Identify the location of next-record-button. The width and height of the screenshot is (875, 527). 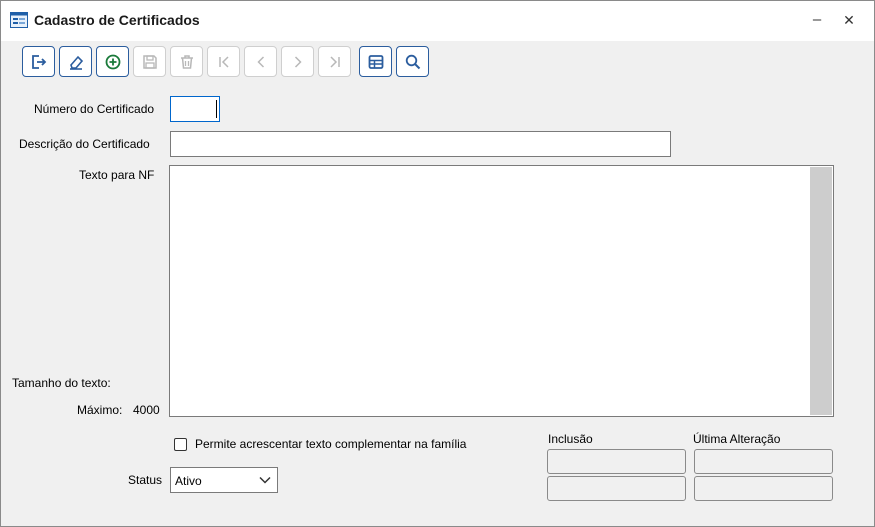
(297, 61).